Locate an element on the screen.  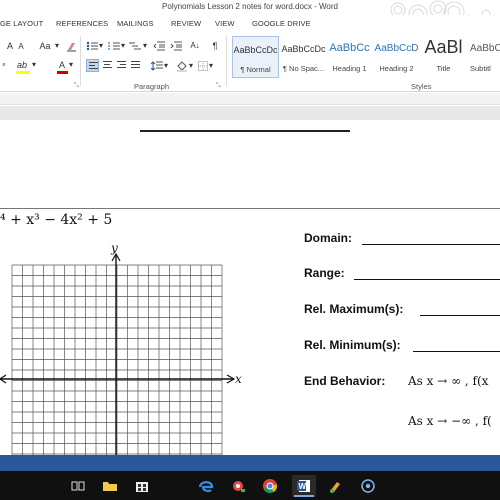
x-axis-label: x is located at coordinates (238, 379).